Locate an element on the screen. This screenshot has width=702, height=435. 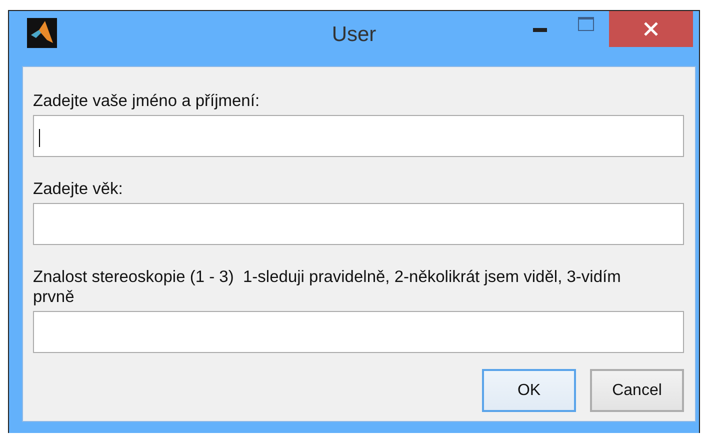
field-label: Znalost stereoskopie (1 - 3) 1-sleduji pravidelně, 2-několikrát jsem viděl, 3-vidím prvně is located at coordinates (327, 287).